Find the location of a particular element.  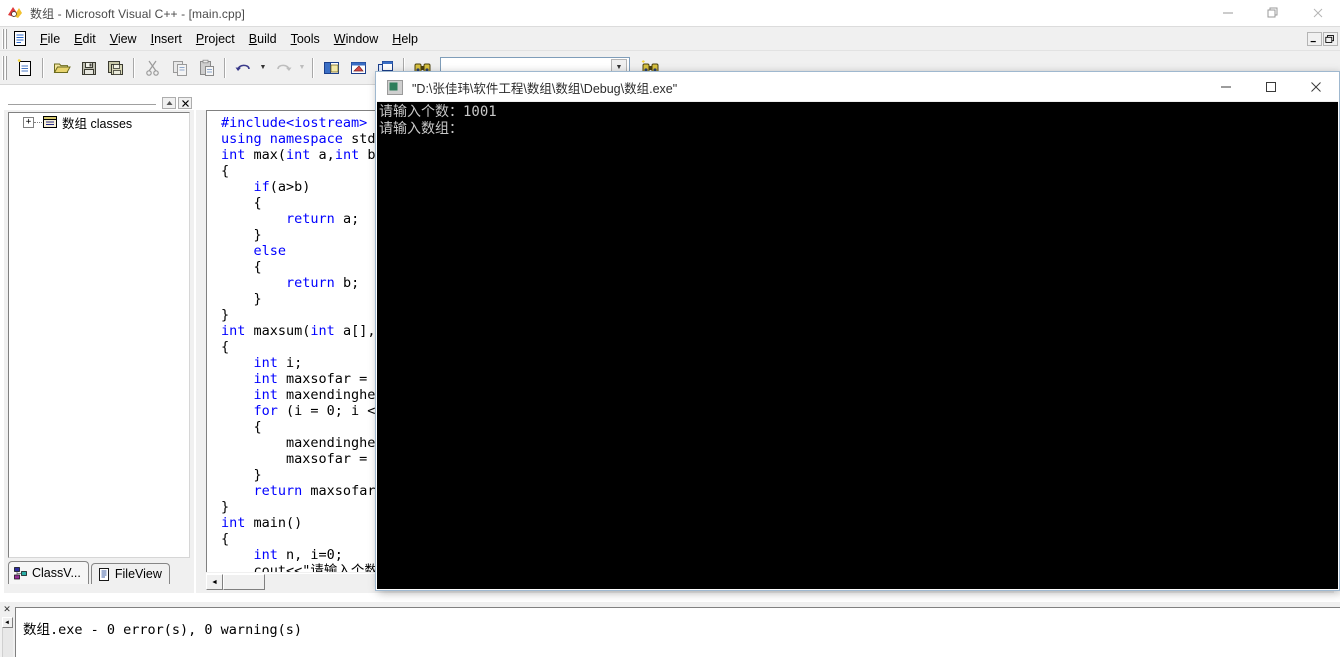

redo-button is located at coordinates (282, 68).